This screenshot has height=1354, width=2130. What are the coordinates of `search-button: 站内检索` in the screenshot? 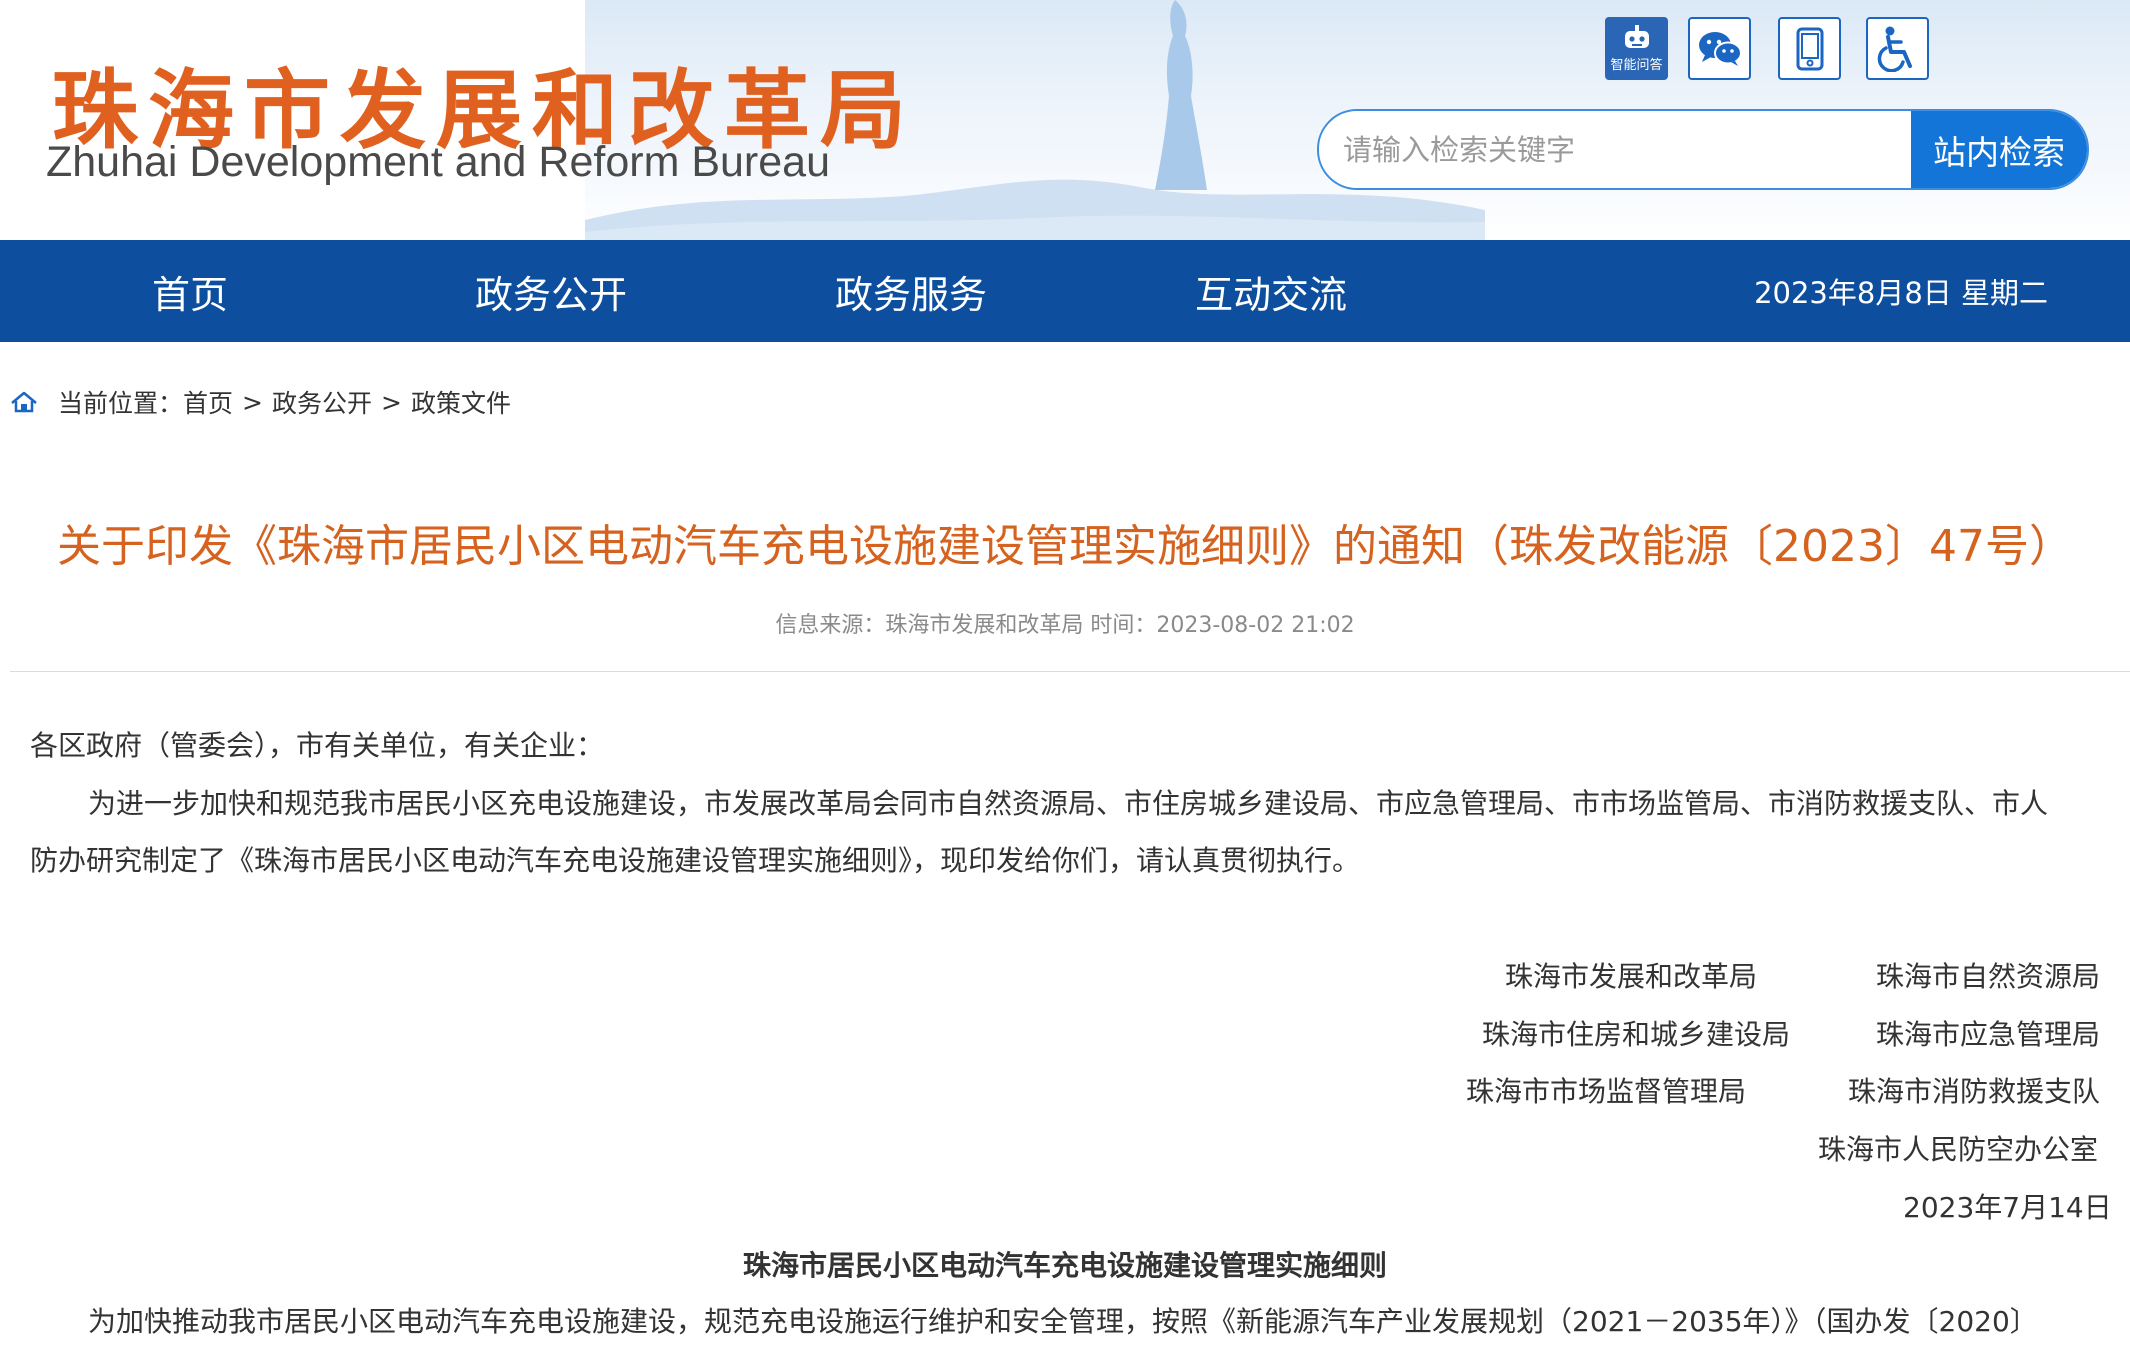 It's located at (1999, 149).